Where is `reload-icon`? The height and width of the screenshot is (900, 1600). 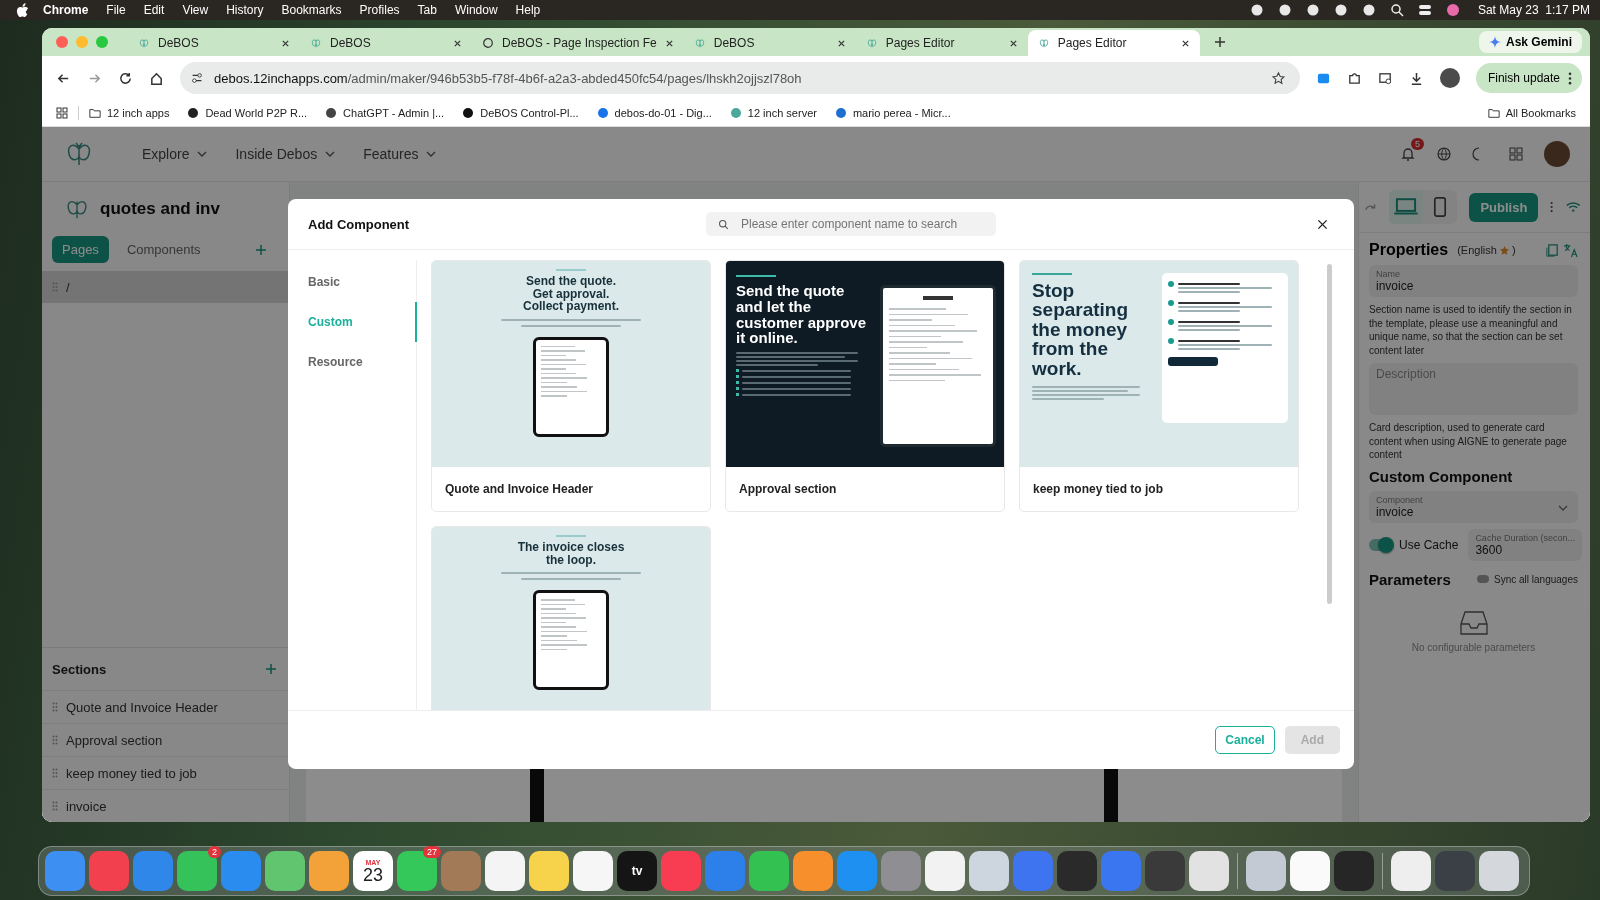 reload-icon is located at coordinates (125, 78).